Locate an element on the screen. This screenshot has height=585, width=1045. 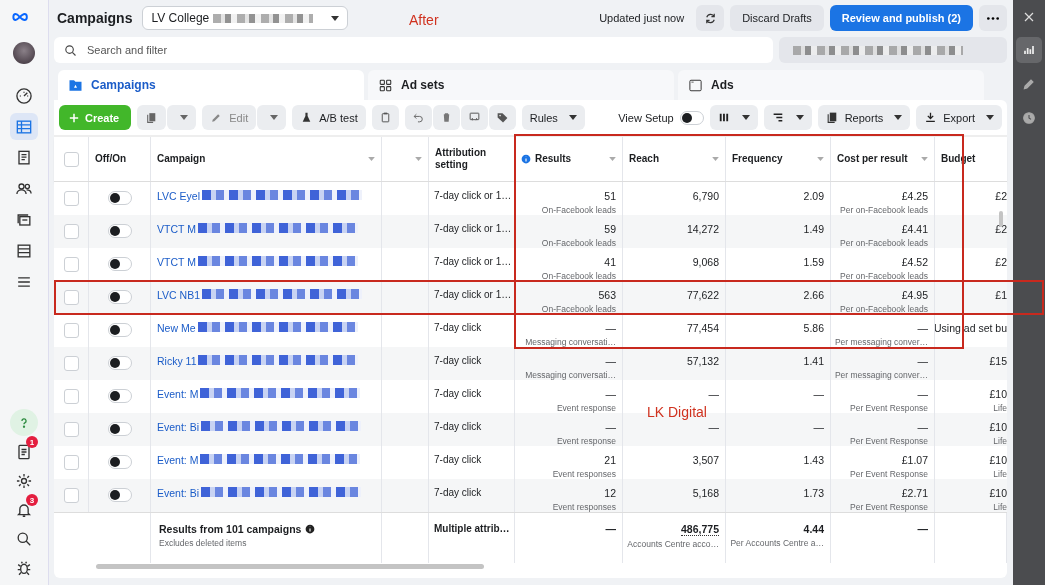
campaign-name-link: LVC NB1 is located at coordinates (178, 295).